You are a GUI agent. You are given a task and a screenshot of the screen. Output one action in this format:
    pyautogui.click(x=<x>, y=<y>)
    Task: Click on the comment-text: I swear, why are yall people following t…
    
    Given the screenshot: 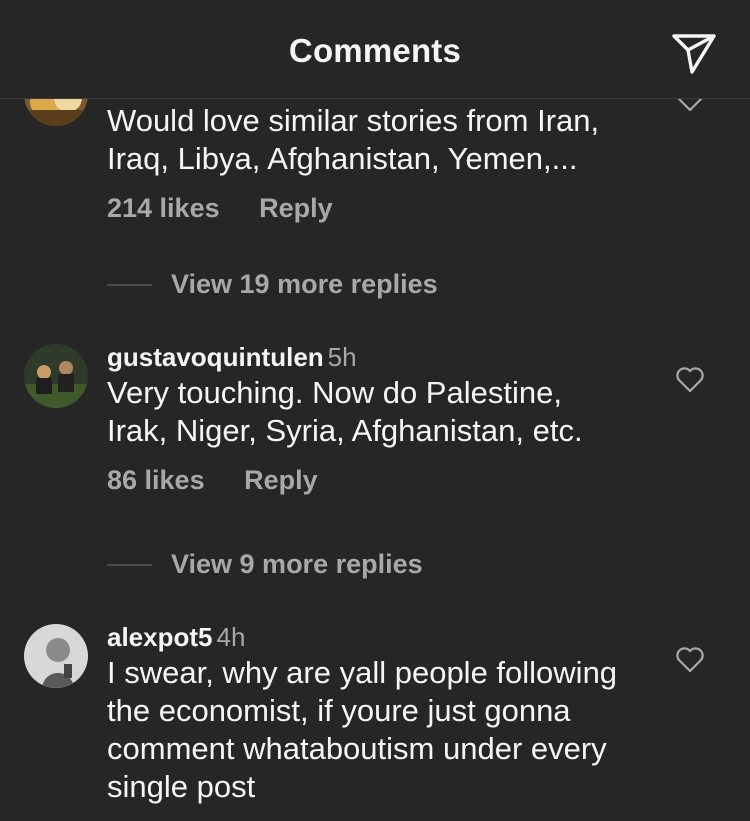 What is the action you would take?
    pyautogui.click(x=362, y=729)
    